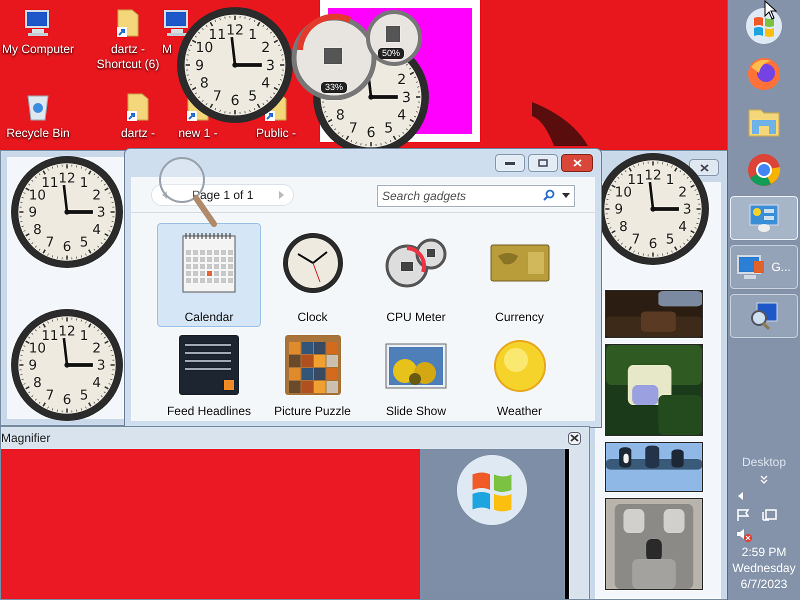  What do you see at coordinates (276, 133) in the screenshot?
I see `desktop-icon-label: Public -` at bounding box center [276, 133].